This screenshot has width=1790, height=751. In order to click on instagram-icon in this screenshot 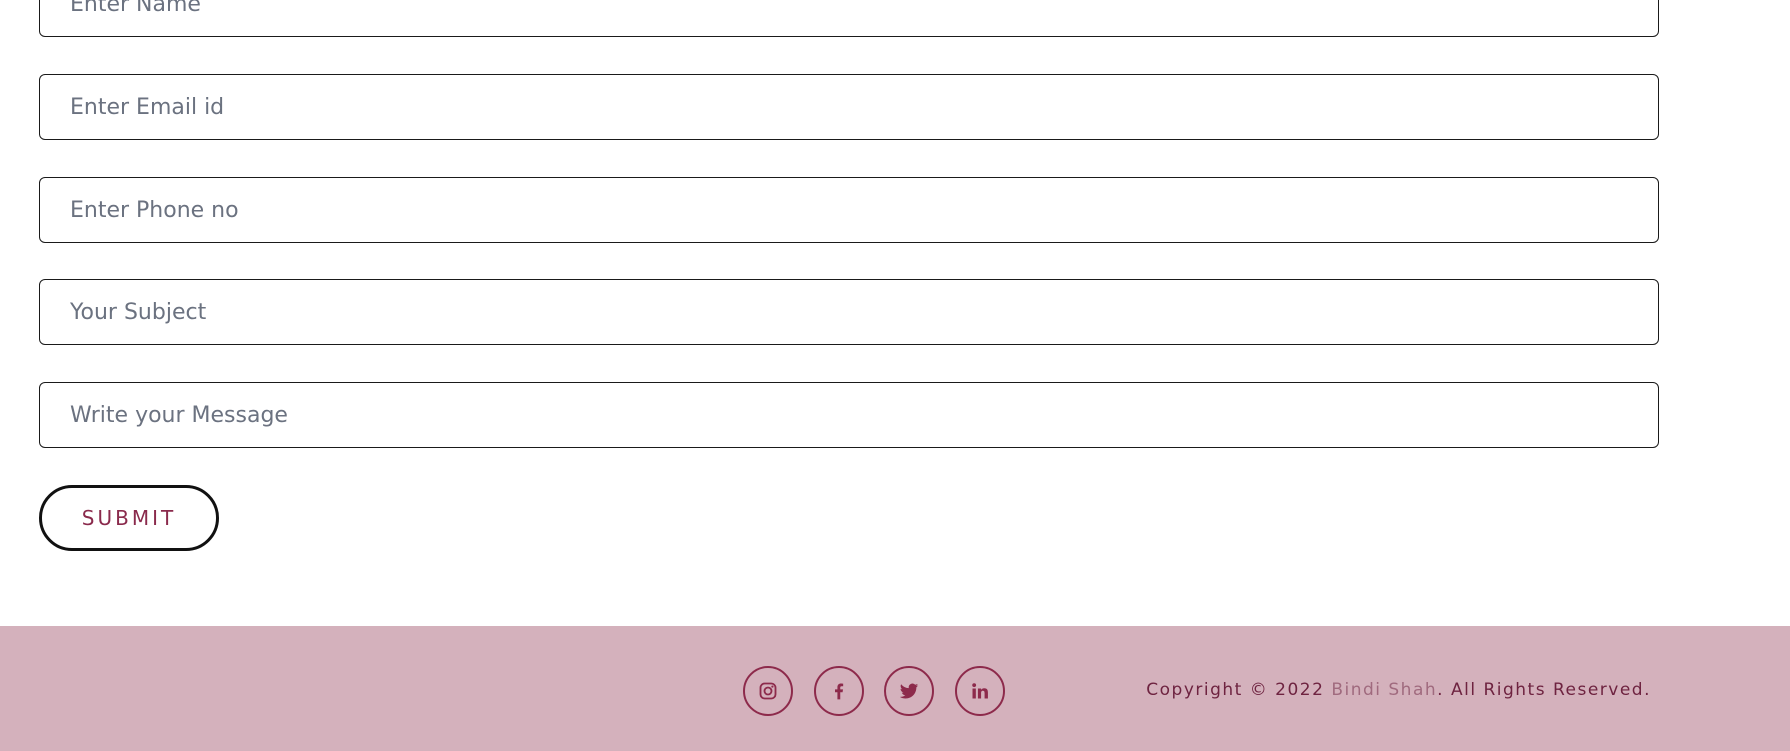, I will do `click(768, 691)`.